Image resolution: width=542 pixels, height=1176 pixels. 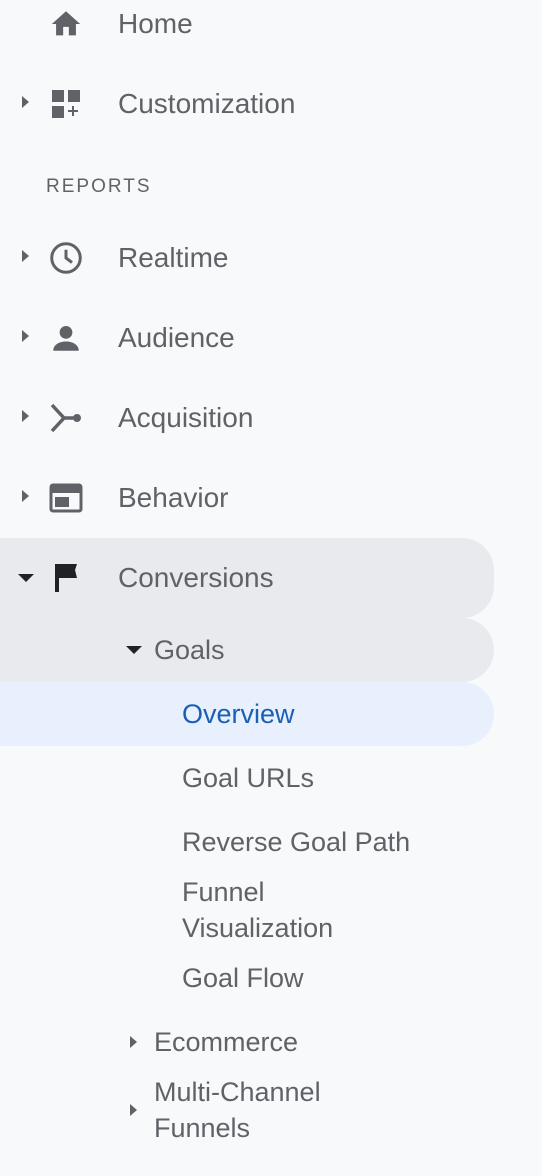 What do you see at coordinates (66, 258) in the screenshot?
I see `clock-icon` at bounding box center [66, 258].